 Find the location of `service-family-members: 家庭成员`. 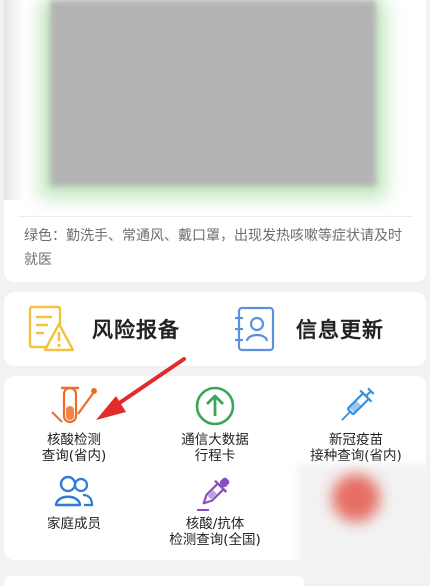

service-family-members: 家庭成员 is located at coordinates (74, 502).